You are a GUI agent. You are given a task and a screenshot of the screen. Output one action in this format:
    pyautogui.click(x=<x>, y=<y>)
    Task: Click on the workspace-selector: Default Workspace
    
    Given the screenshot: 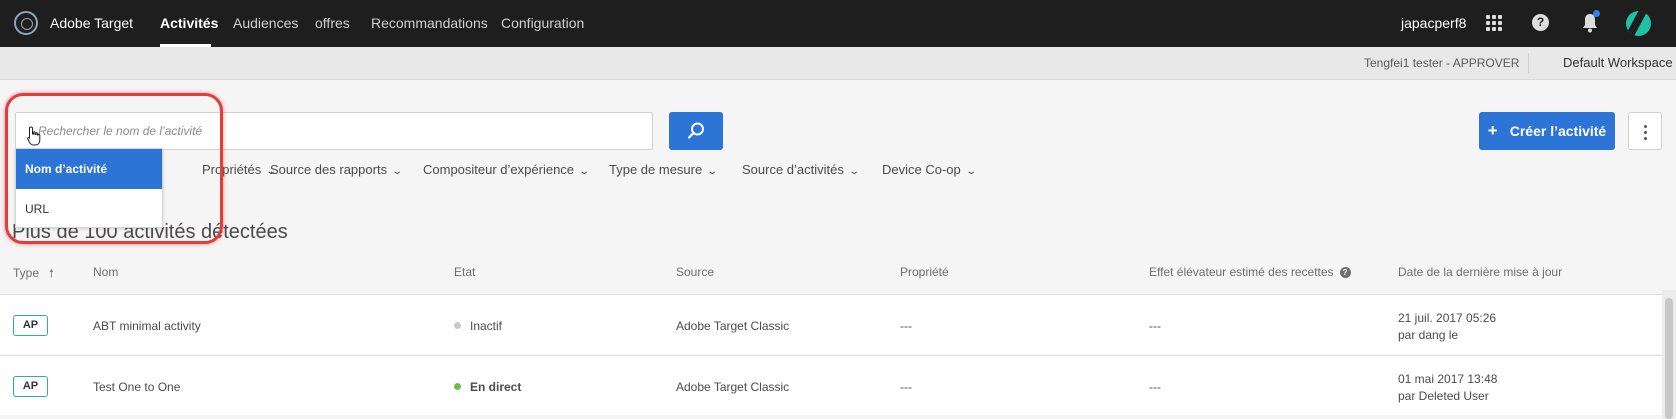 What is the action you would take?
    pyautogui.click(x=1618, y=62)
    